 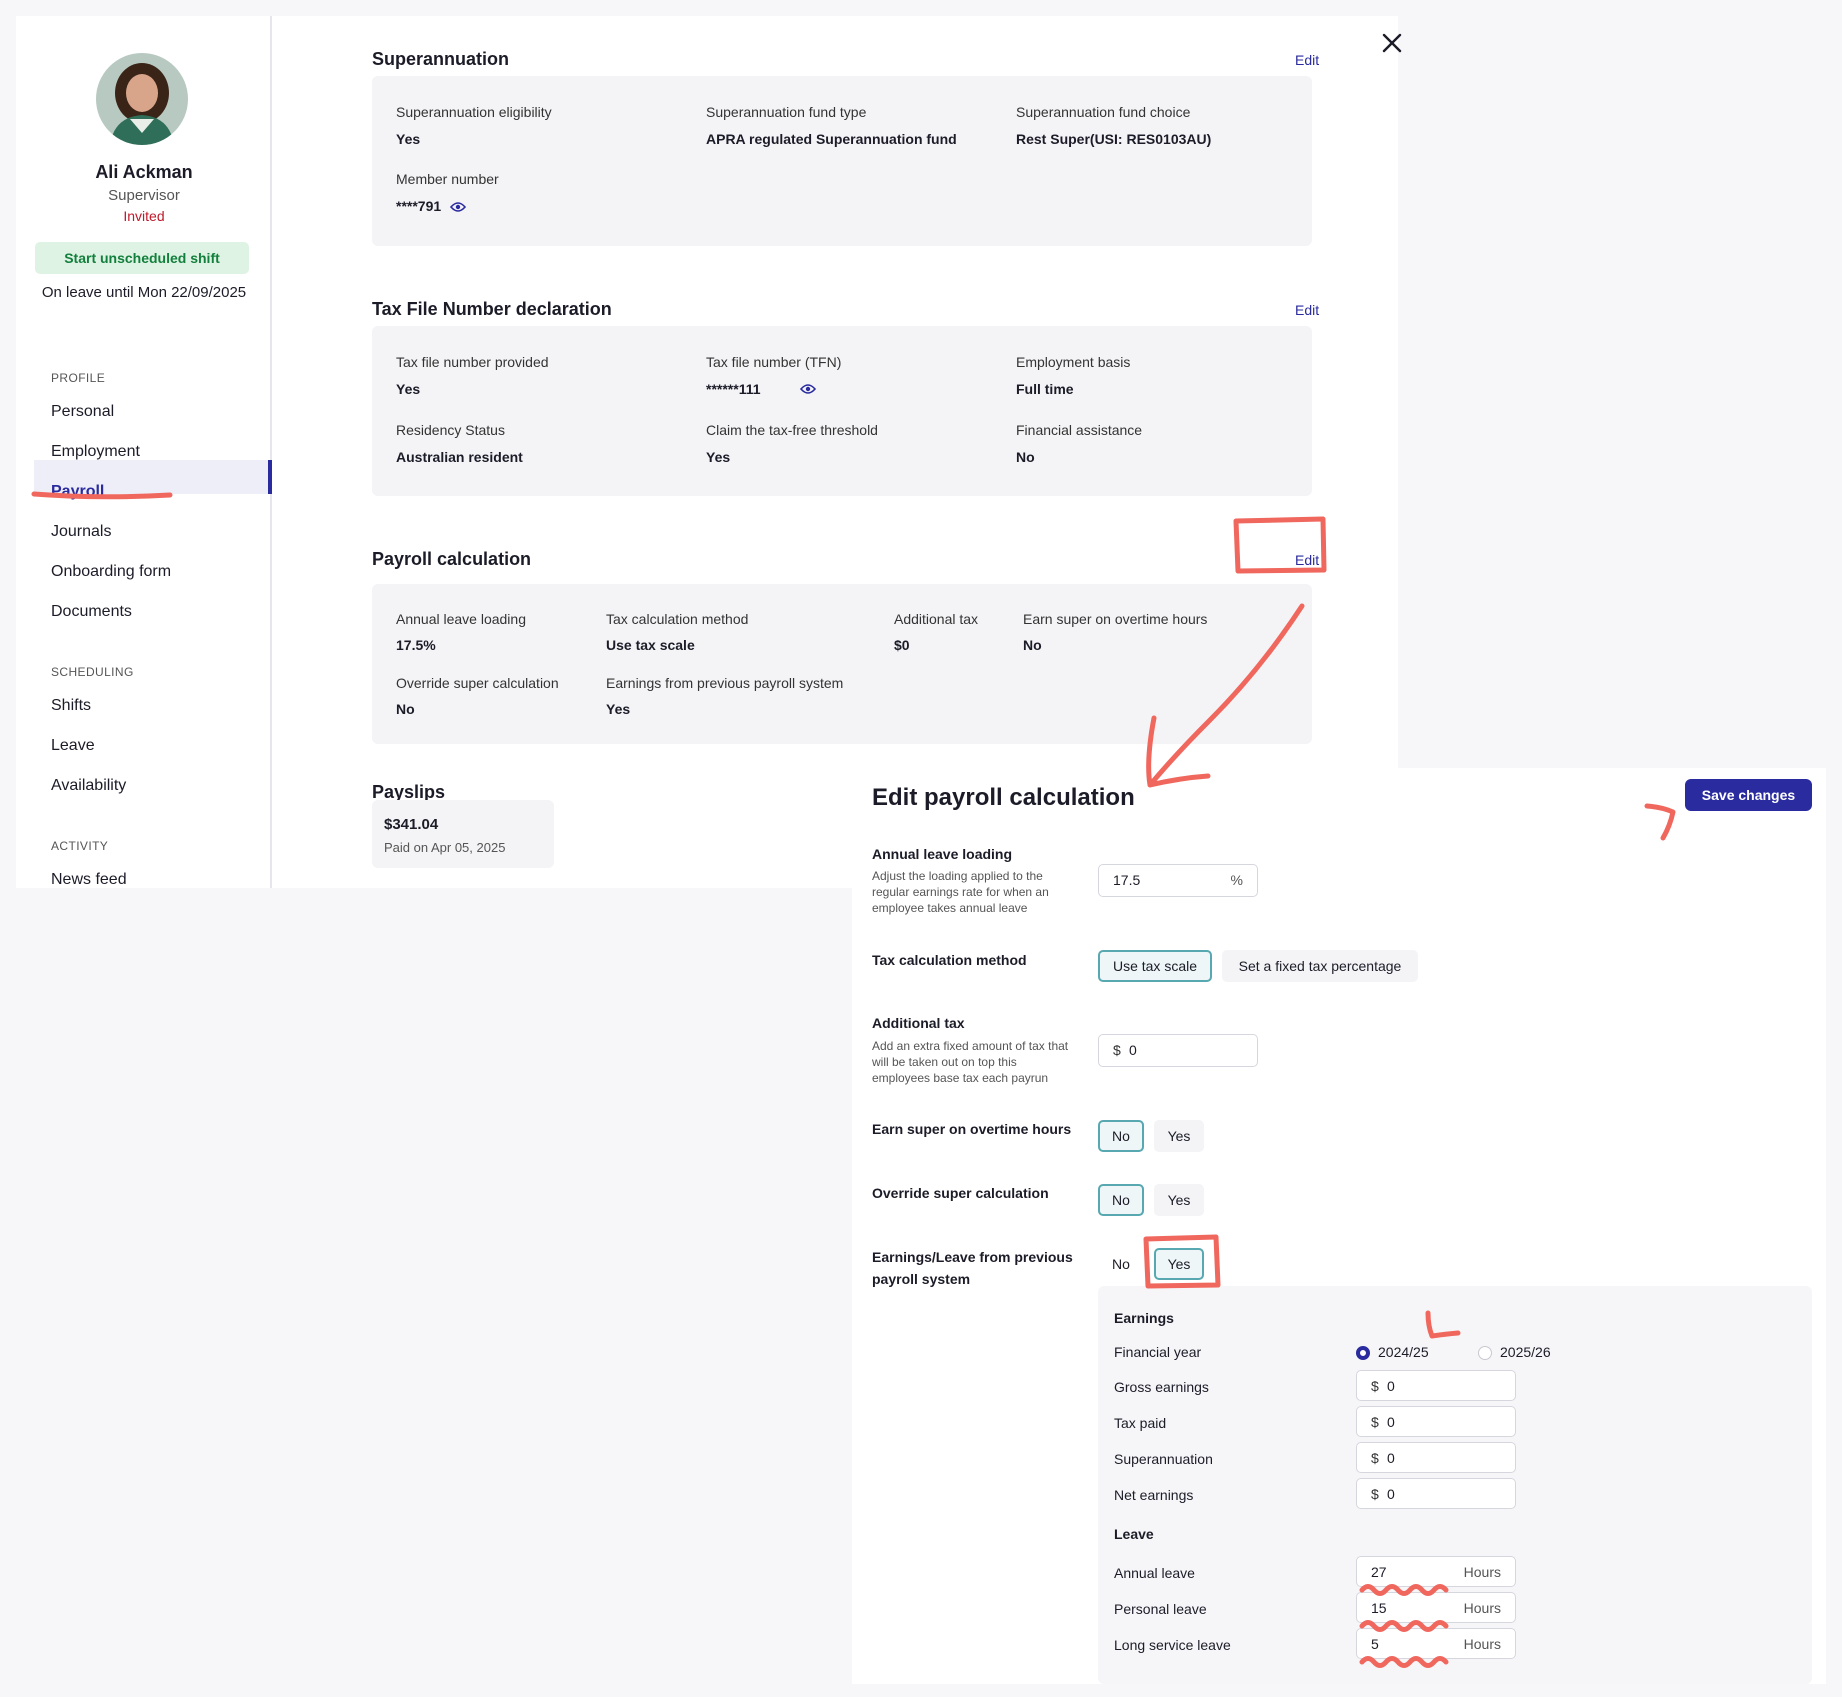 What do you see at coordinates (1307, 60) in the screenshot?
I see `superannuation-edit-link: Edit` at bounding box center [1307, 60].